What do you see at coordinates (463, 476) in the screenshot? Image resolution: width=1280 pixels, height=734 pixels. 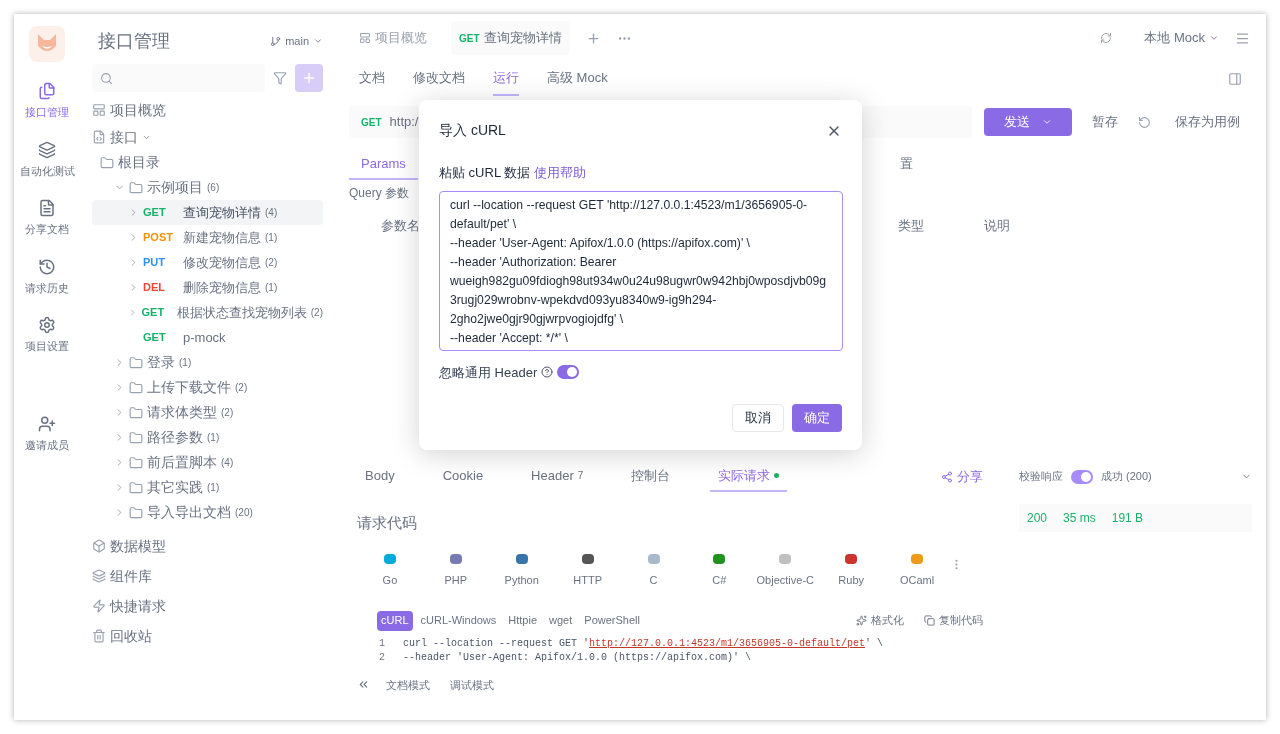 I see `response-tab: Cookie` at bounding box center [463, 476].